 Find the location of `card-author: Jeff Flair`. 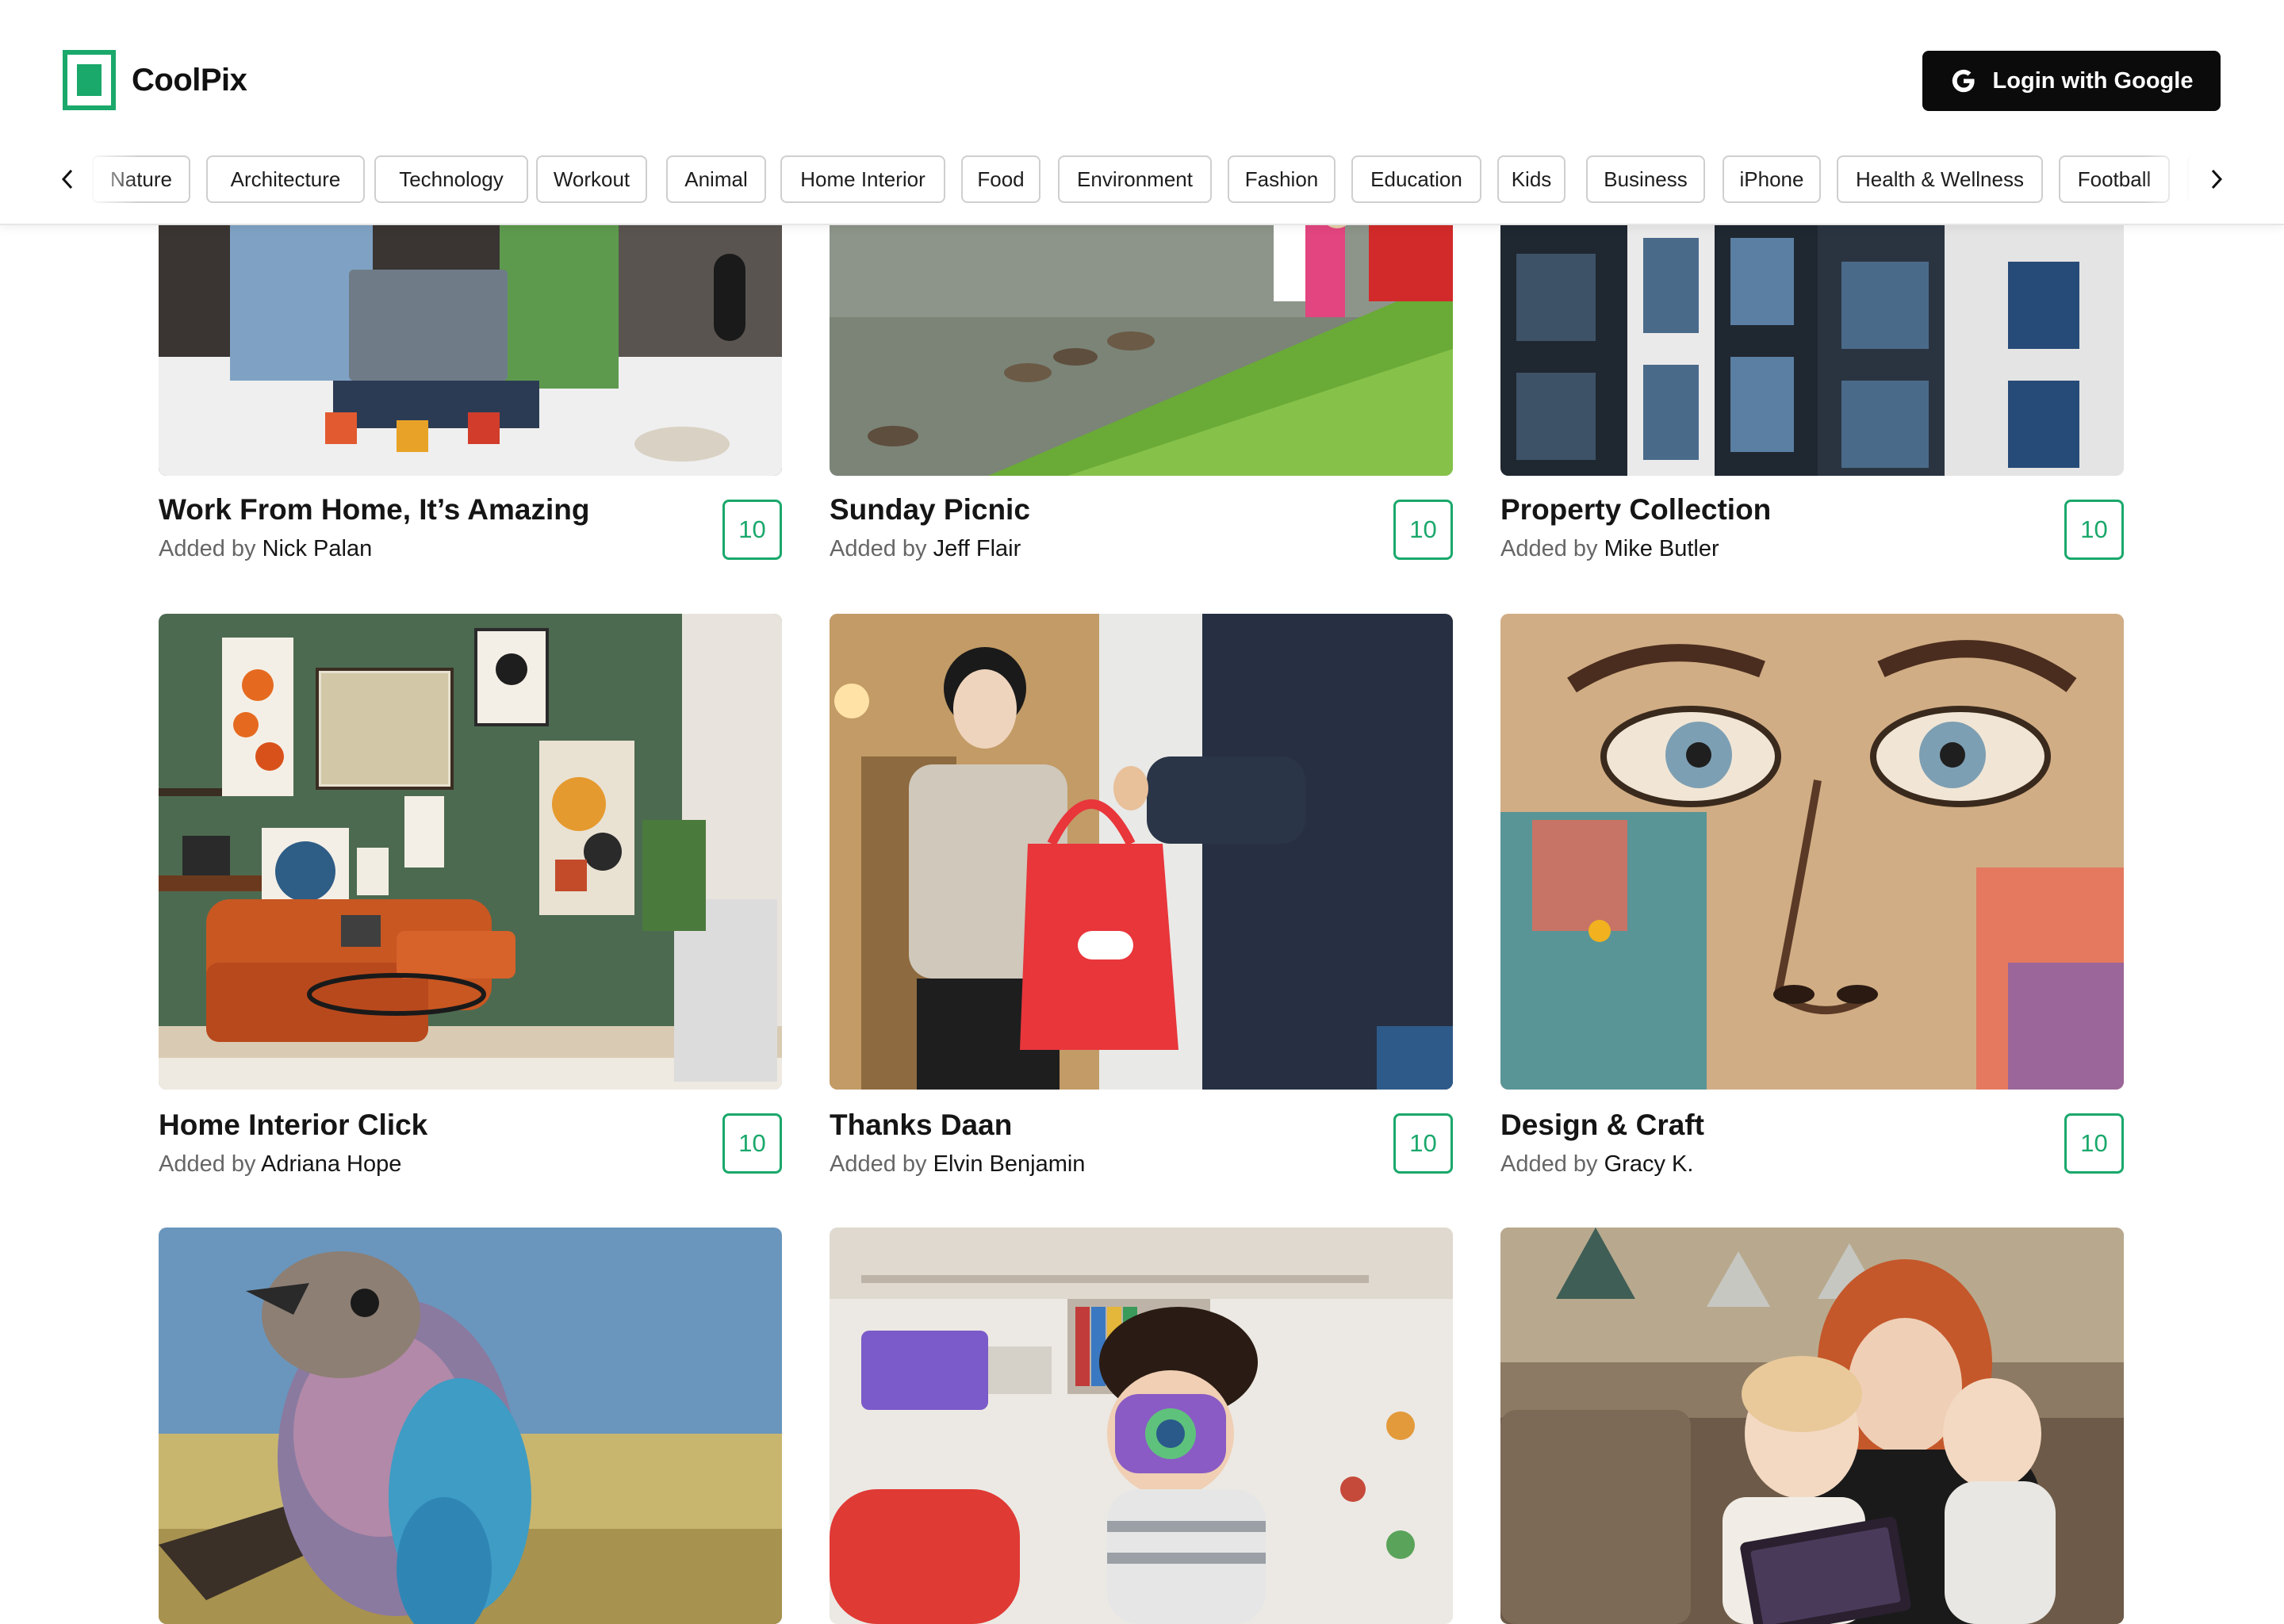

card-author: Jeff Flair is located at coordinates (977, 548).